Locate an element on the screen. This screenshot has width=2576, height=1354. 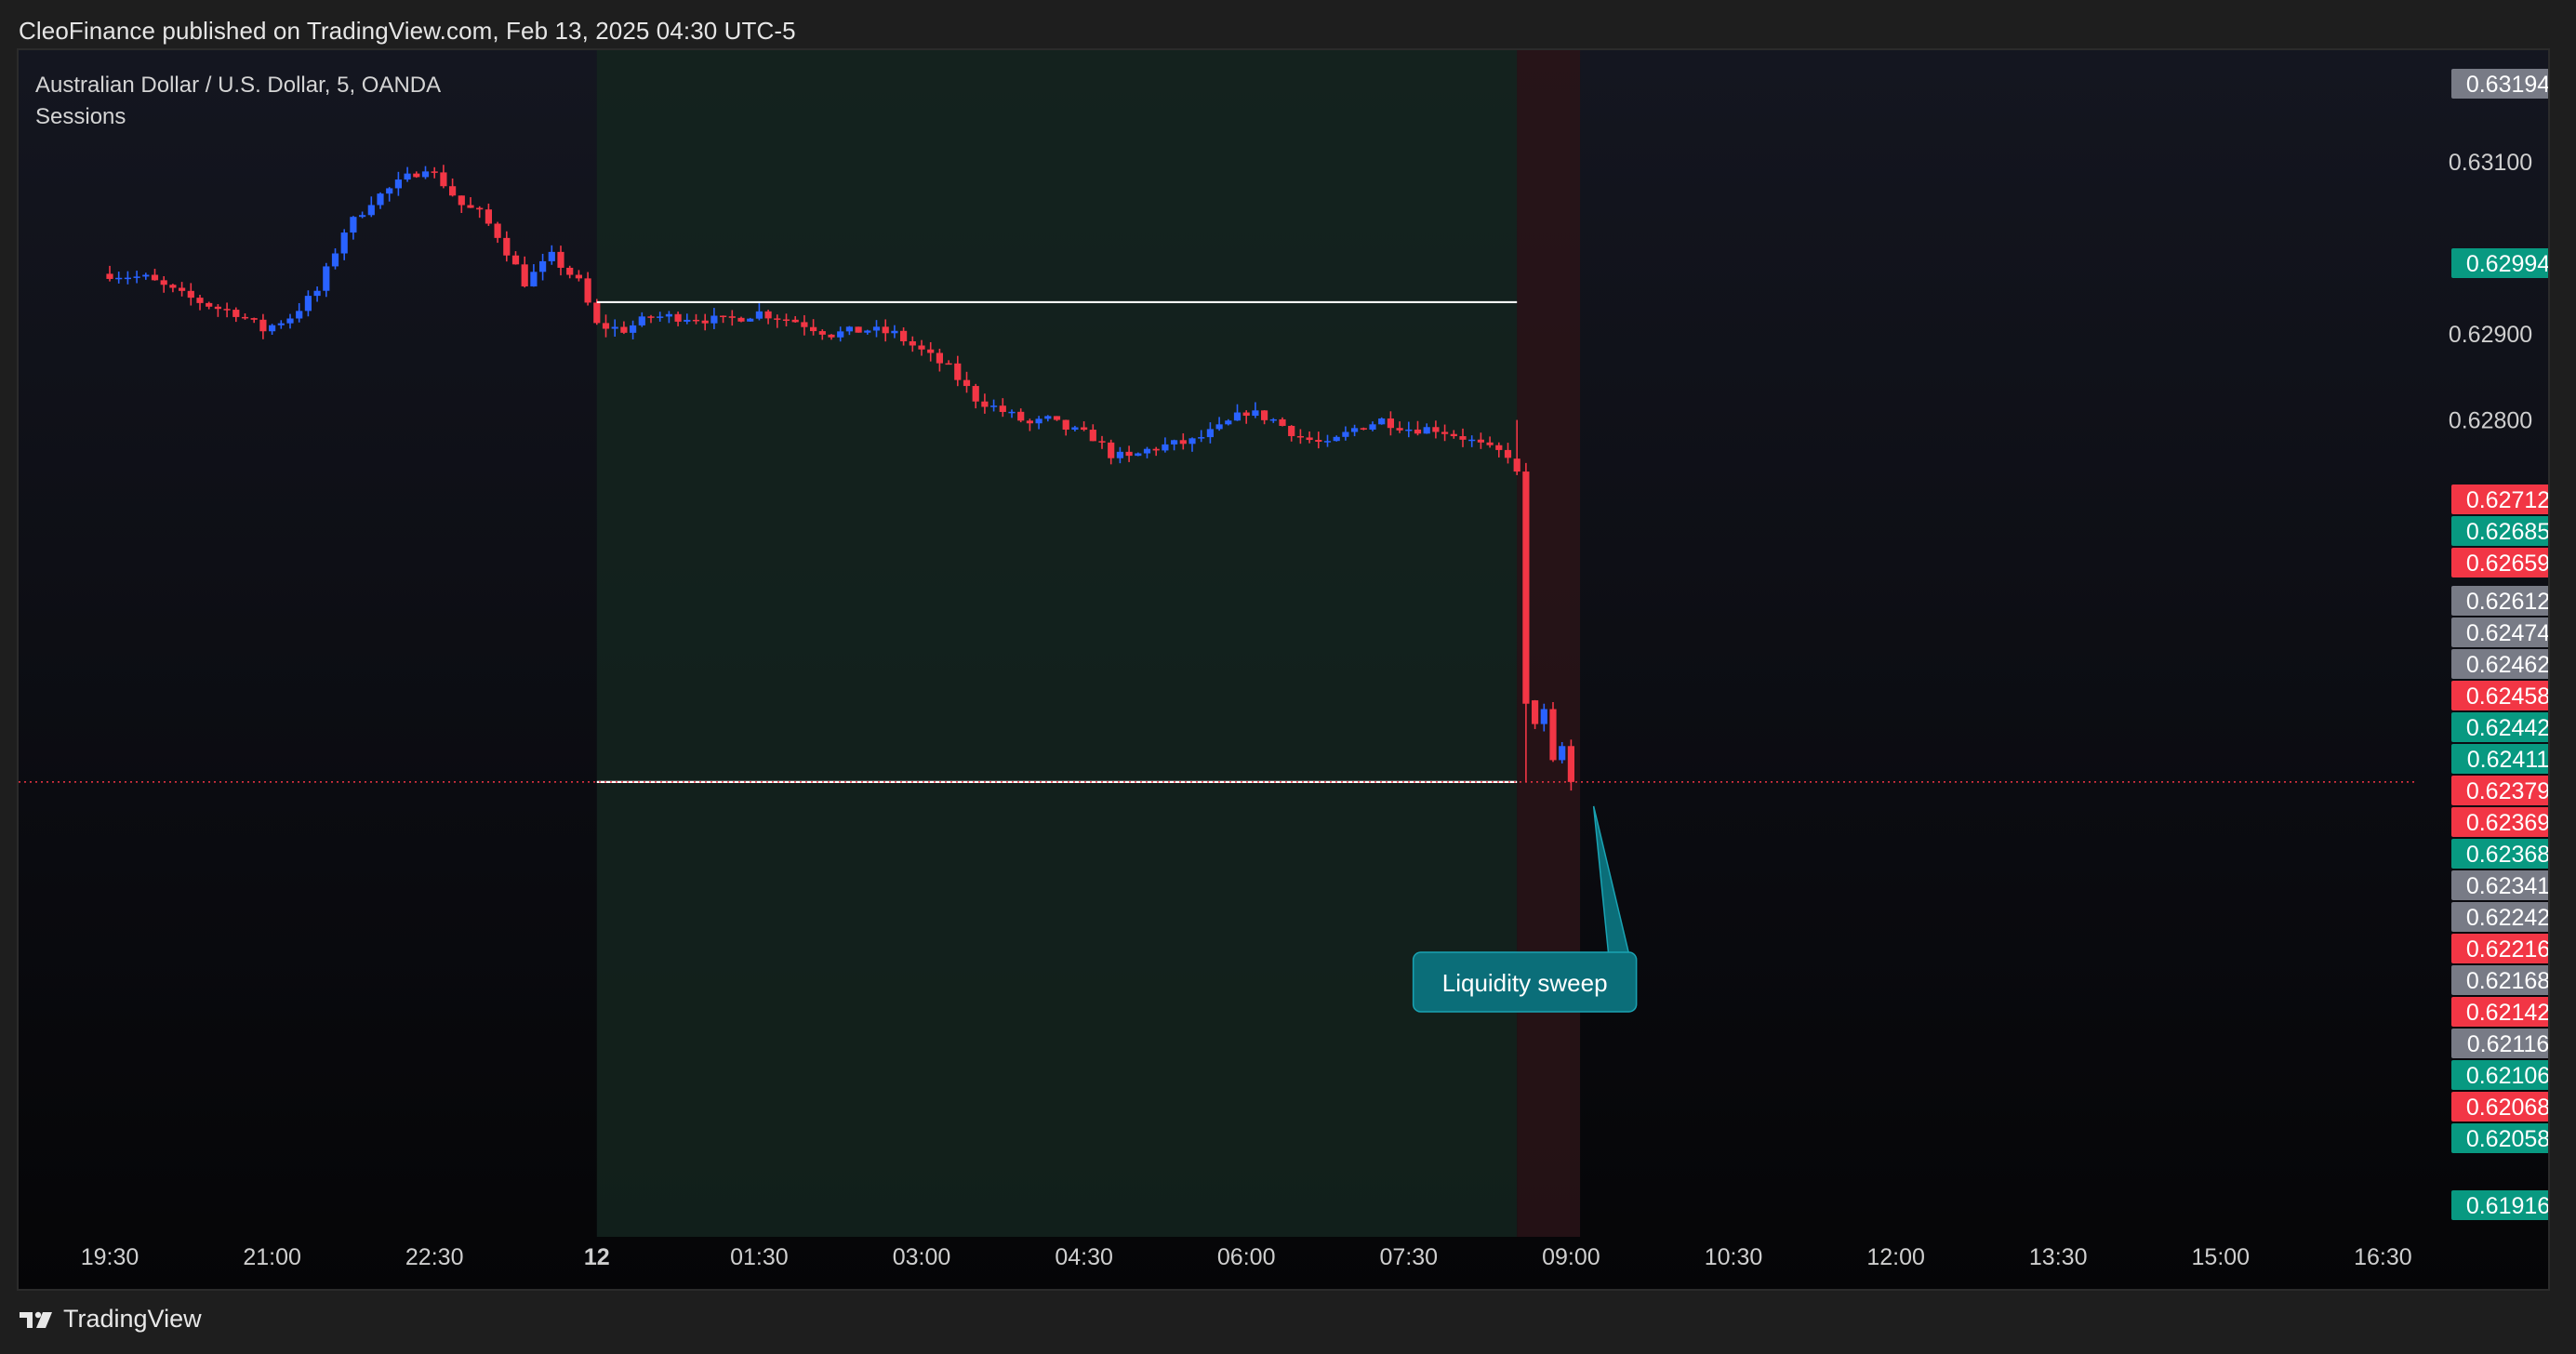
x-tick-label: 16:30 is located at coordinates (2383, 1257).